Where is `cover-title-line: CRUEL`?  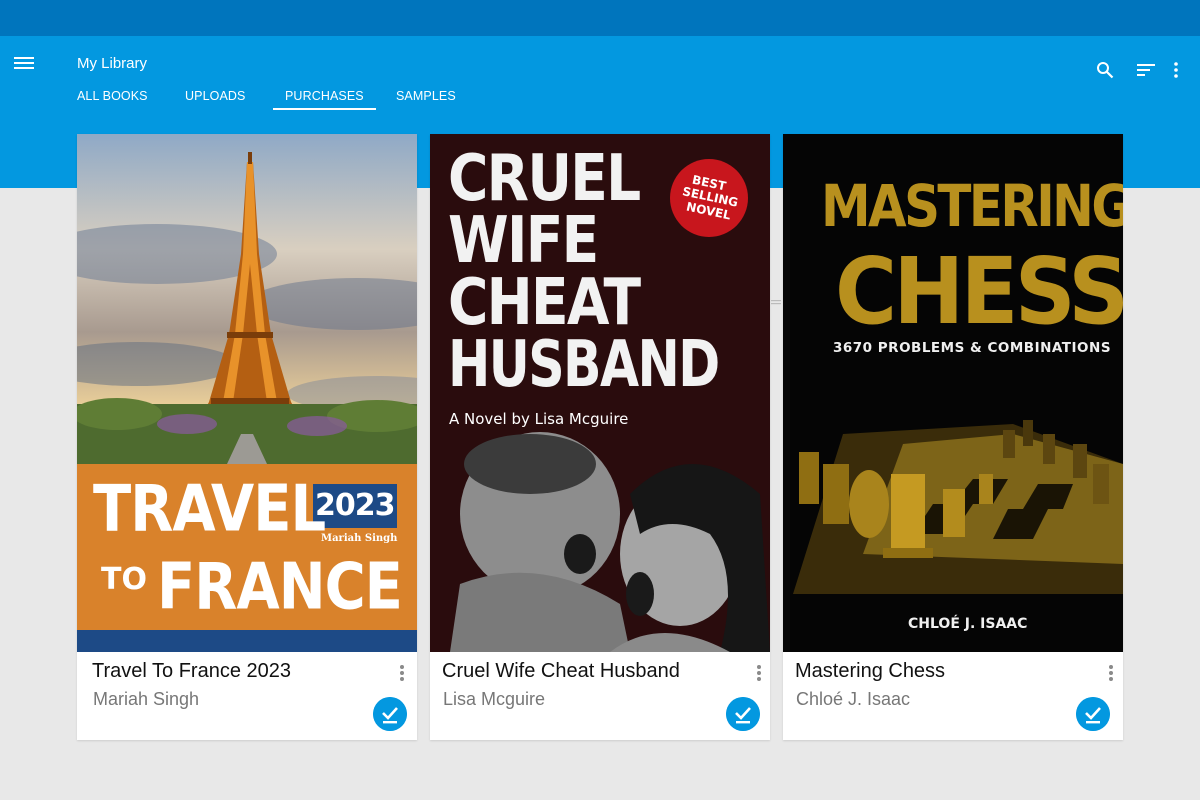
cover-title-line: CRUEL is located at coordinates (544, 179).